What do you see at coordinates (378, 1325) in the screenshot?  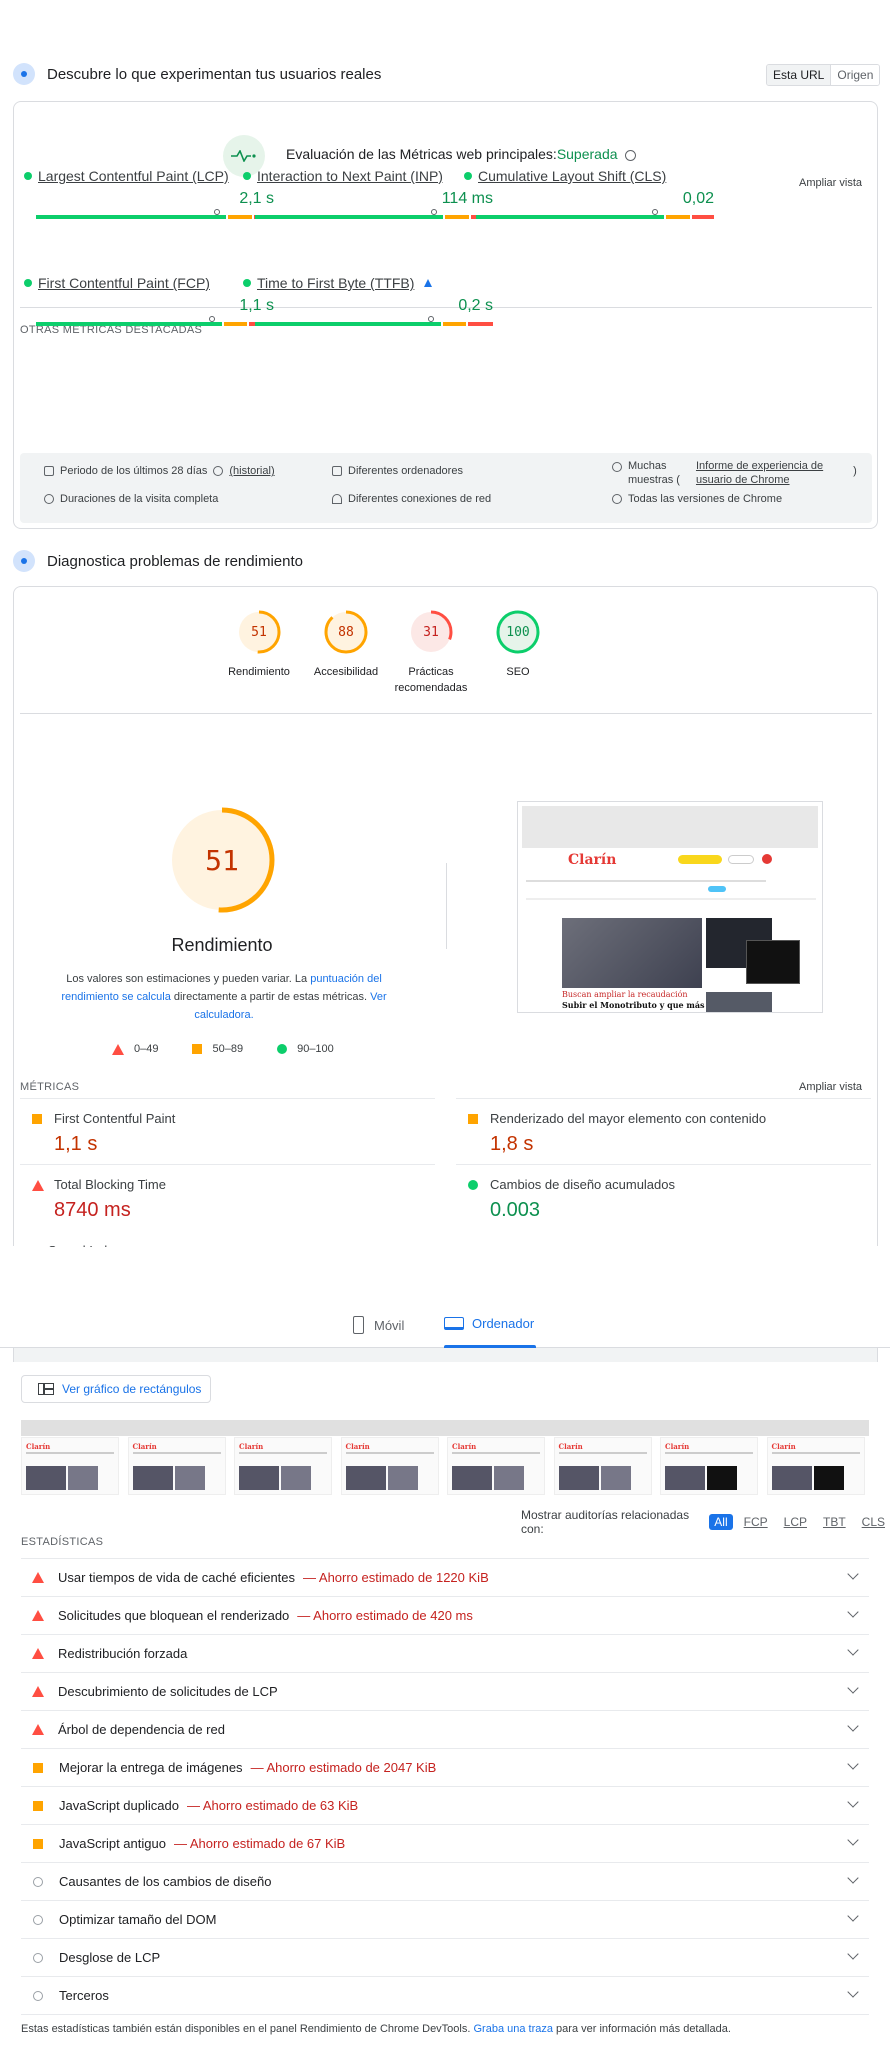 I see `tab-mobile: Móvil` at bounding box center [378, 1325].